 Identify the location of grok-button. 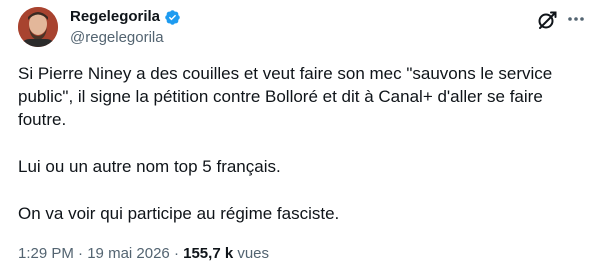
(547, 20).